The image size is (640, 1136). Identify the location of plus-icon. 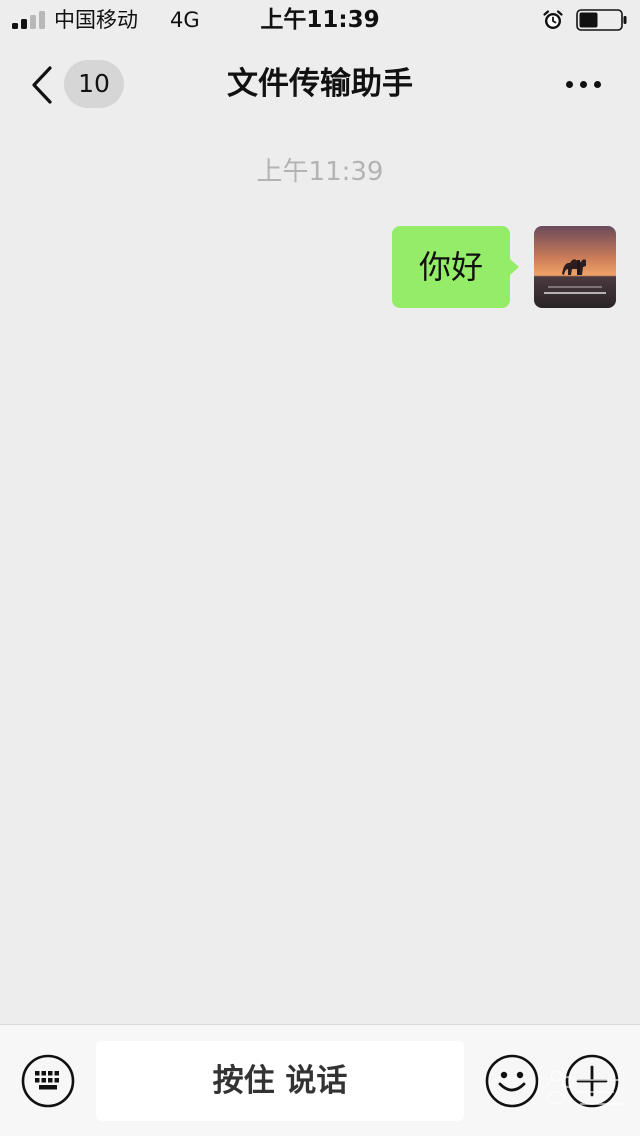
(592, 1081).